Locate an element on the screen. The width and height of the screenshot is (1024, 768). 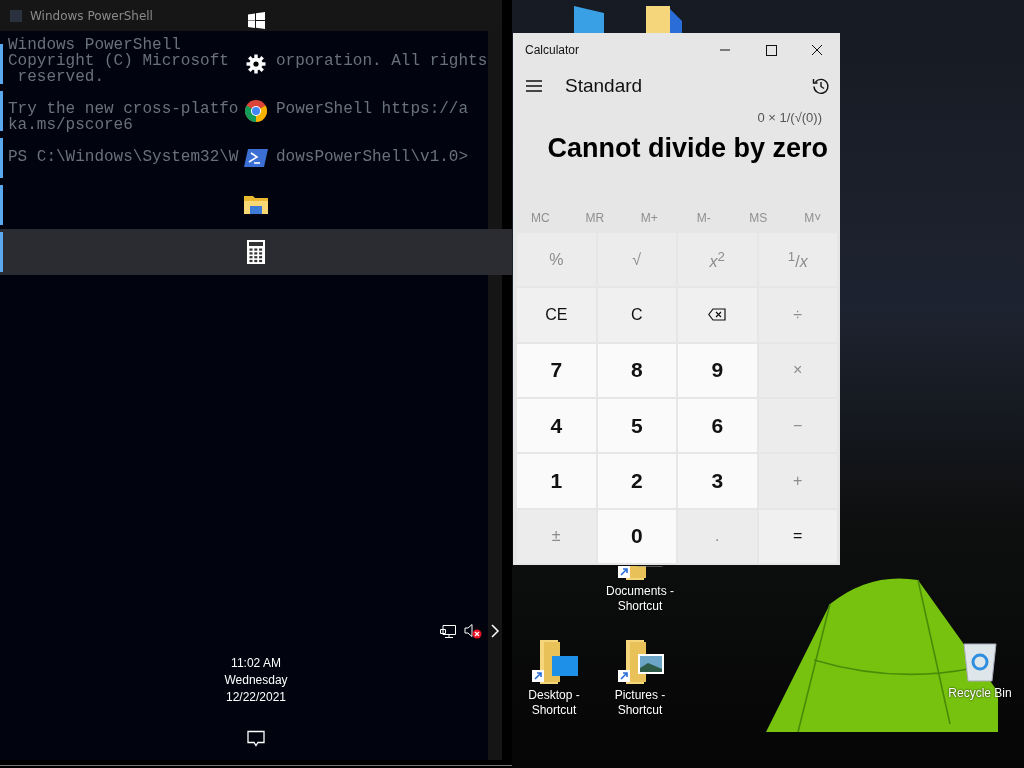
desktop-shortcut: Desktop - Shortcut is located at coordinates (554, 679).